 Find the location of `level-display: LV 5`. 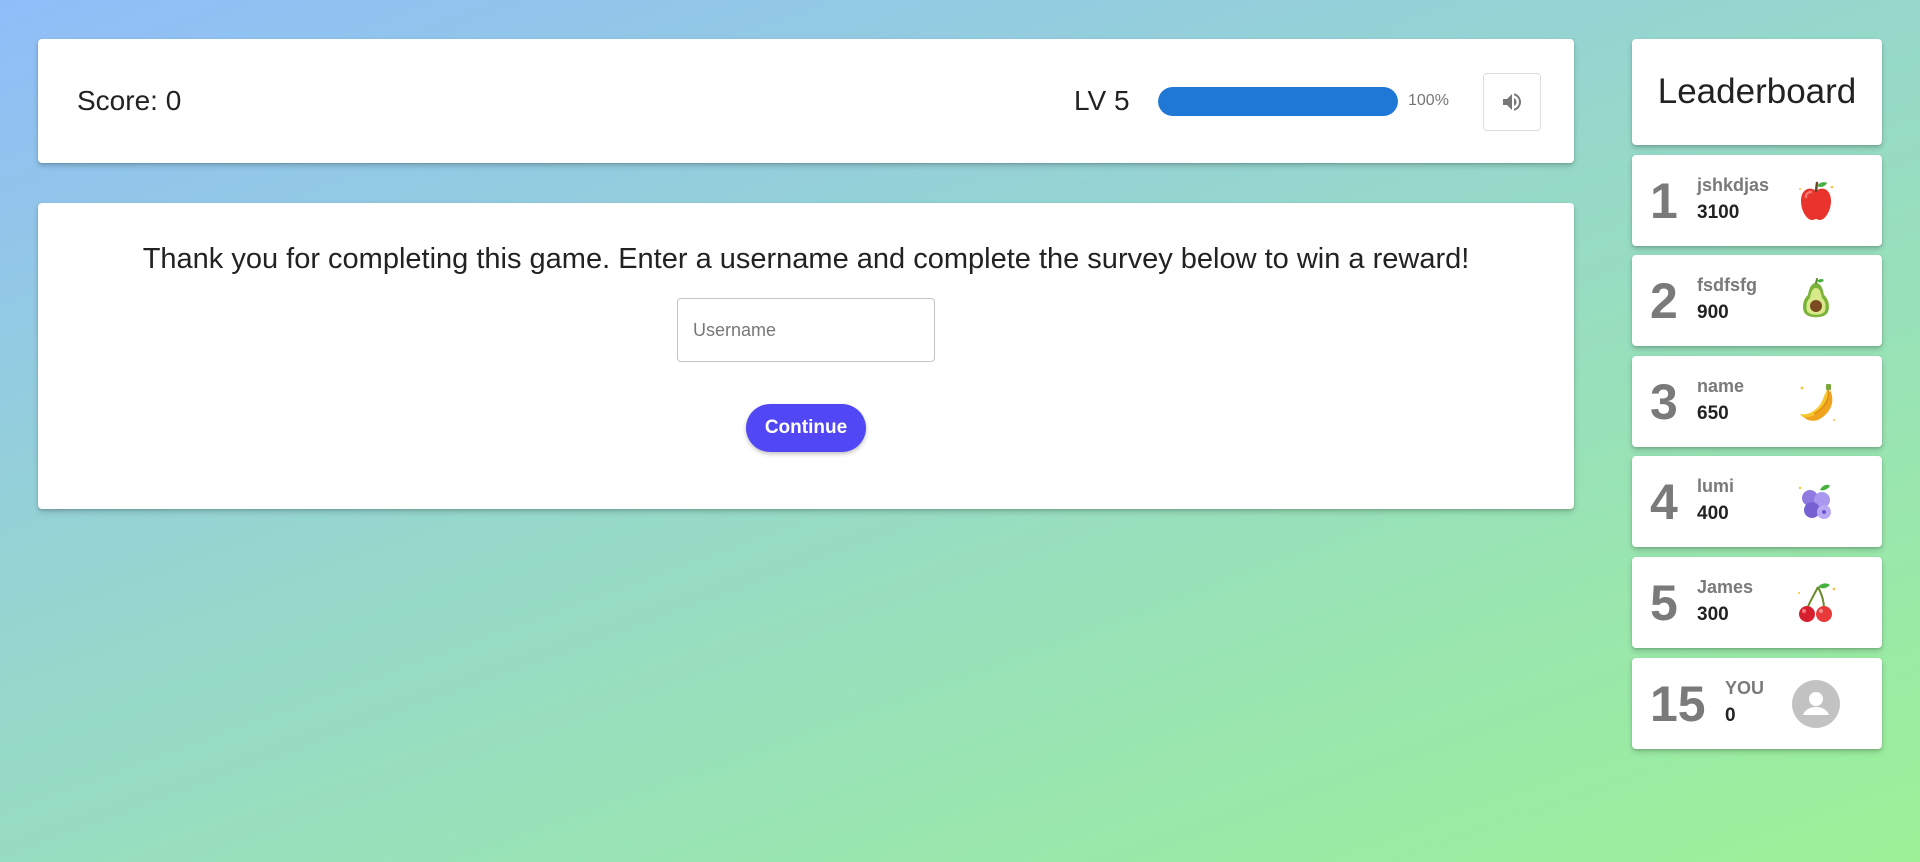

level-display: LV 5 is located at coordinates (1102, 100).